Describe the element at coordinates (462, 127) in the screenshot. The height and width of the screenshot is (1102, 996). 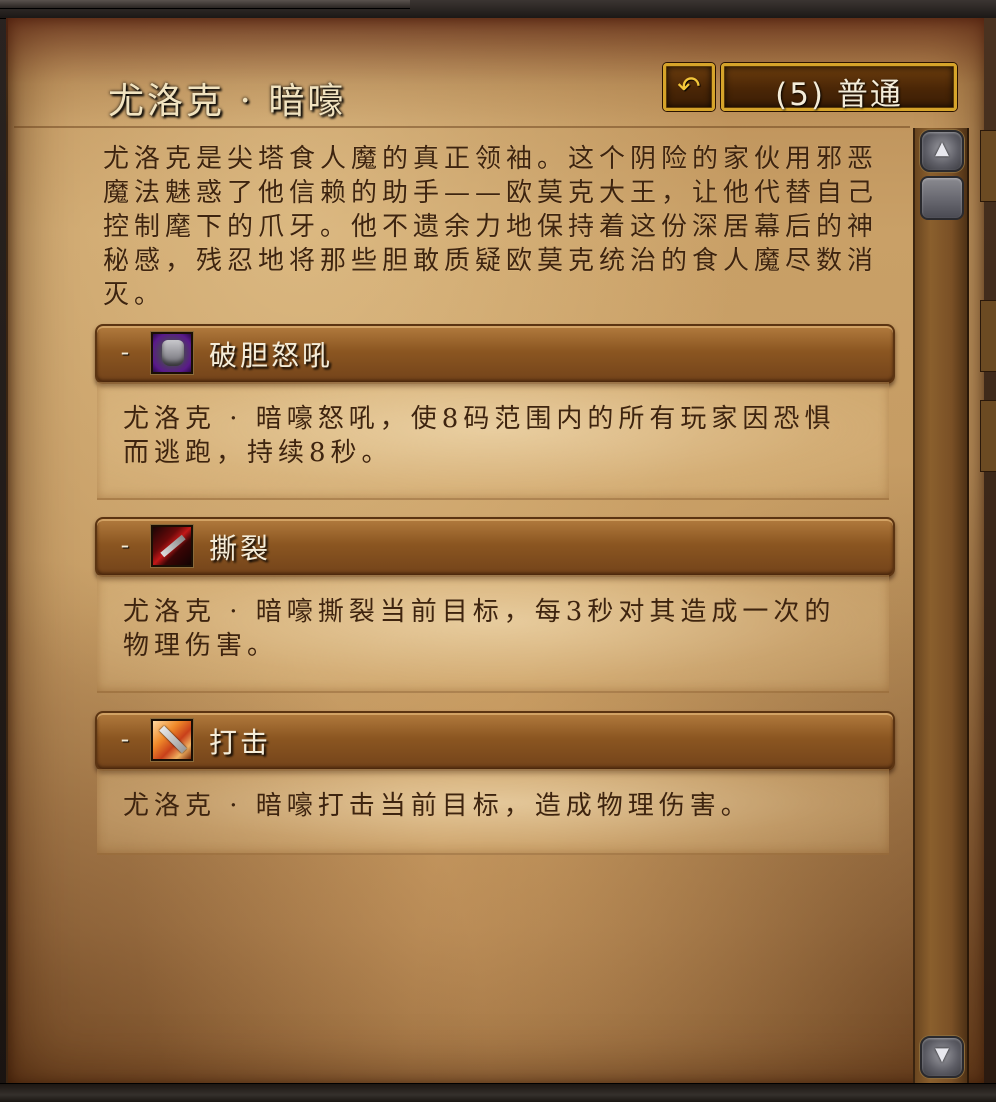
I see `header-divider` at that location.